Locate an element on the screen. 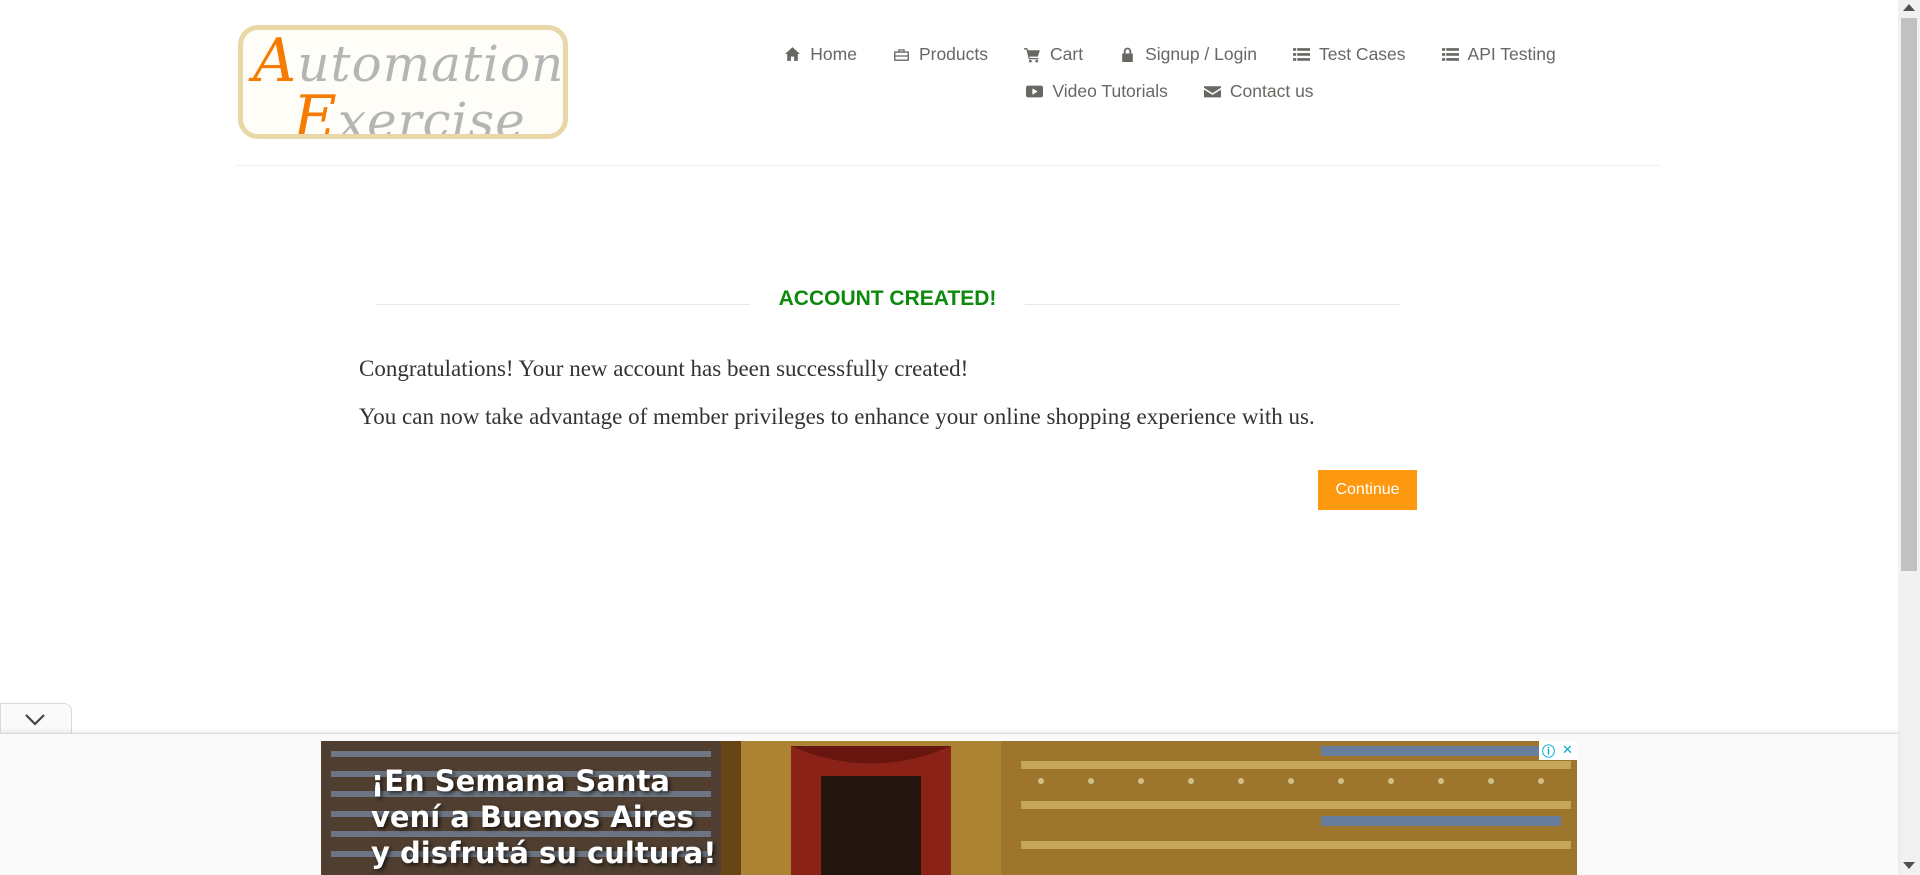 The height and width of the screenshot is (875, 1920). ad-line-3: y disfrutá su cultura! is located at coordinates (544, 853).